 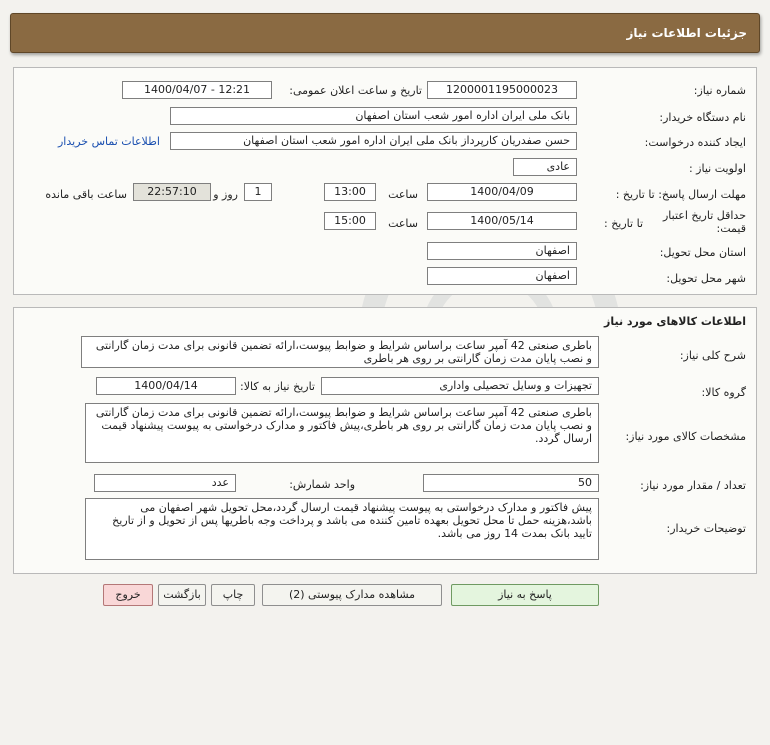 What do you see at coordinates (182, 595) in the screenshot?
I see `back-button: بازگشت` at bounding box center [182, 595].